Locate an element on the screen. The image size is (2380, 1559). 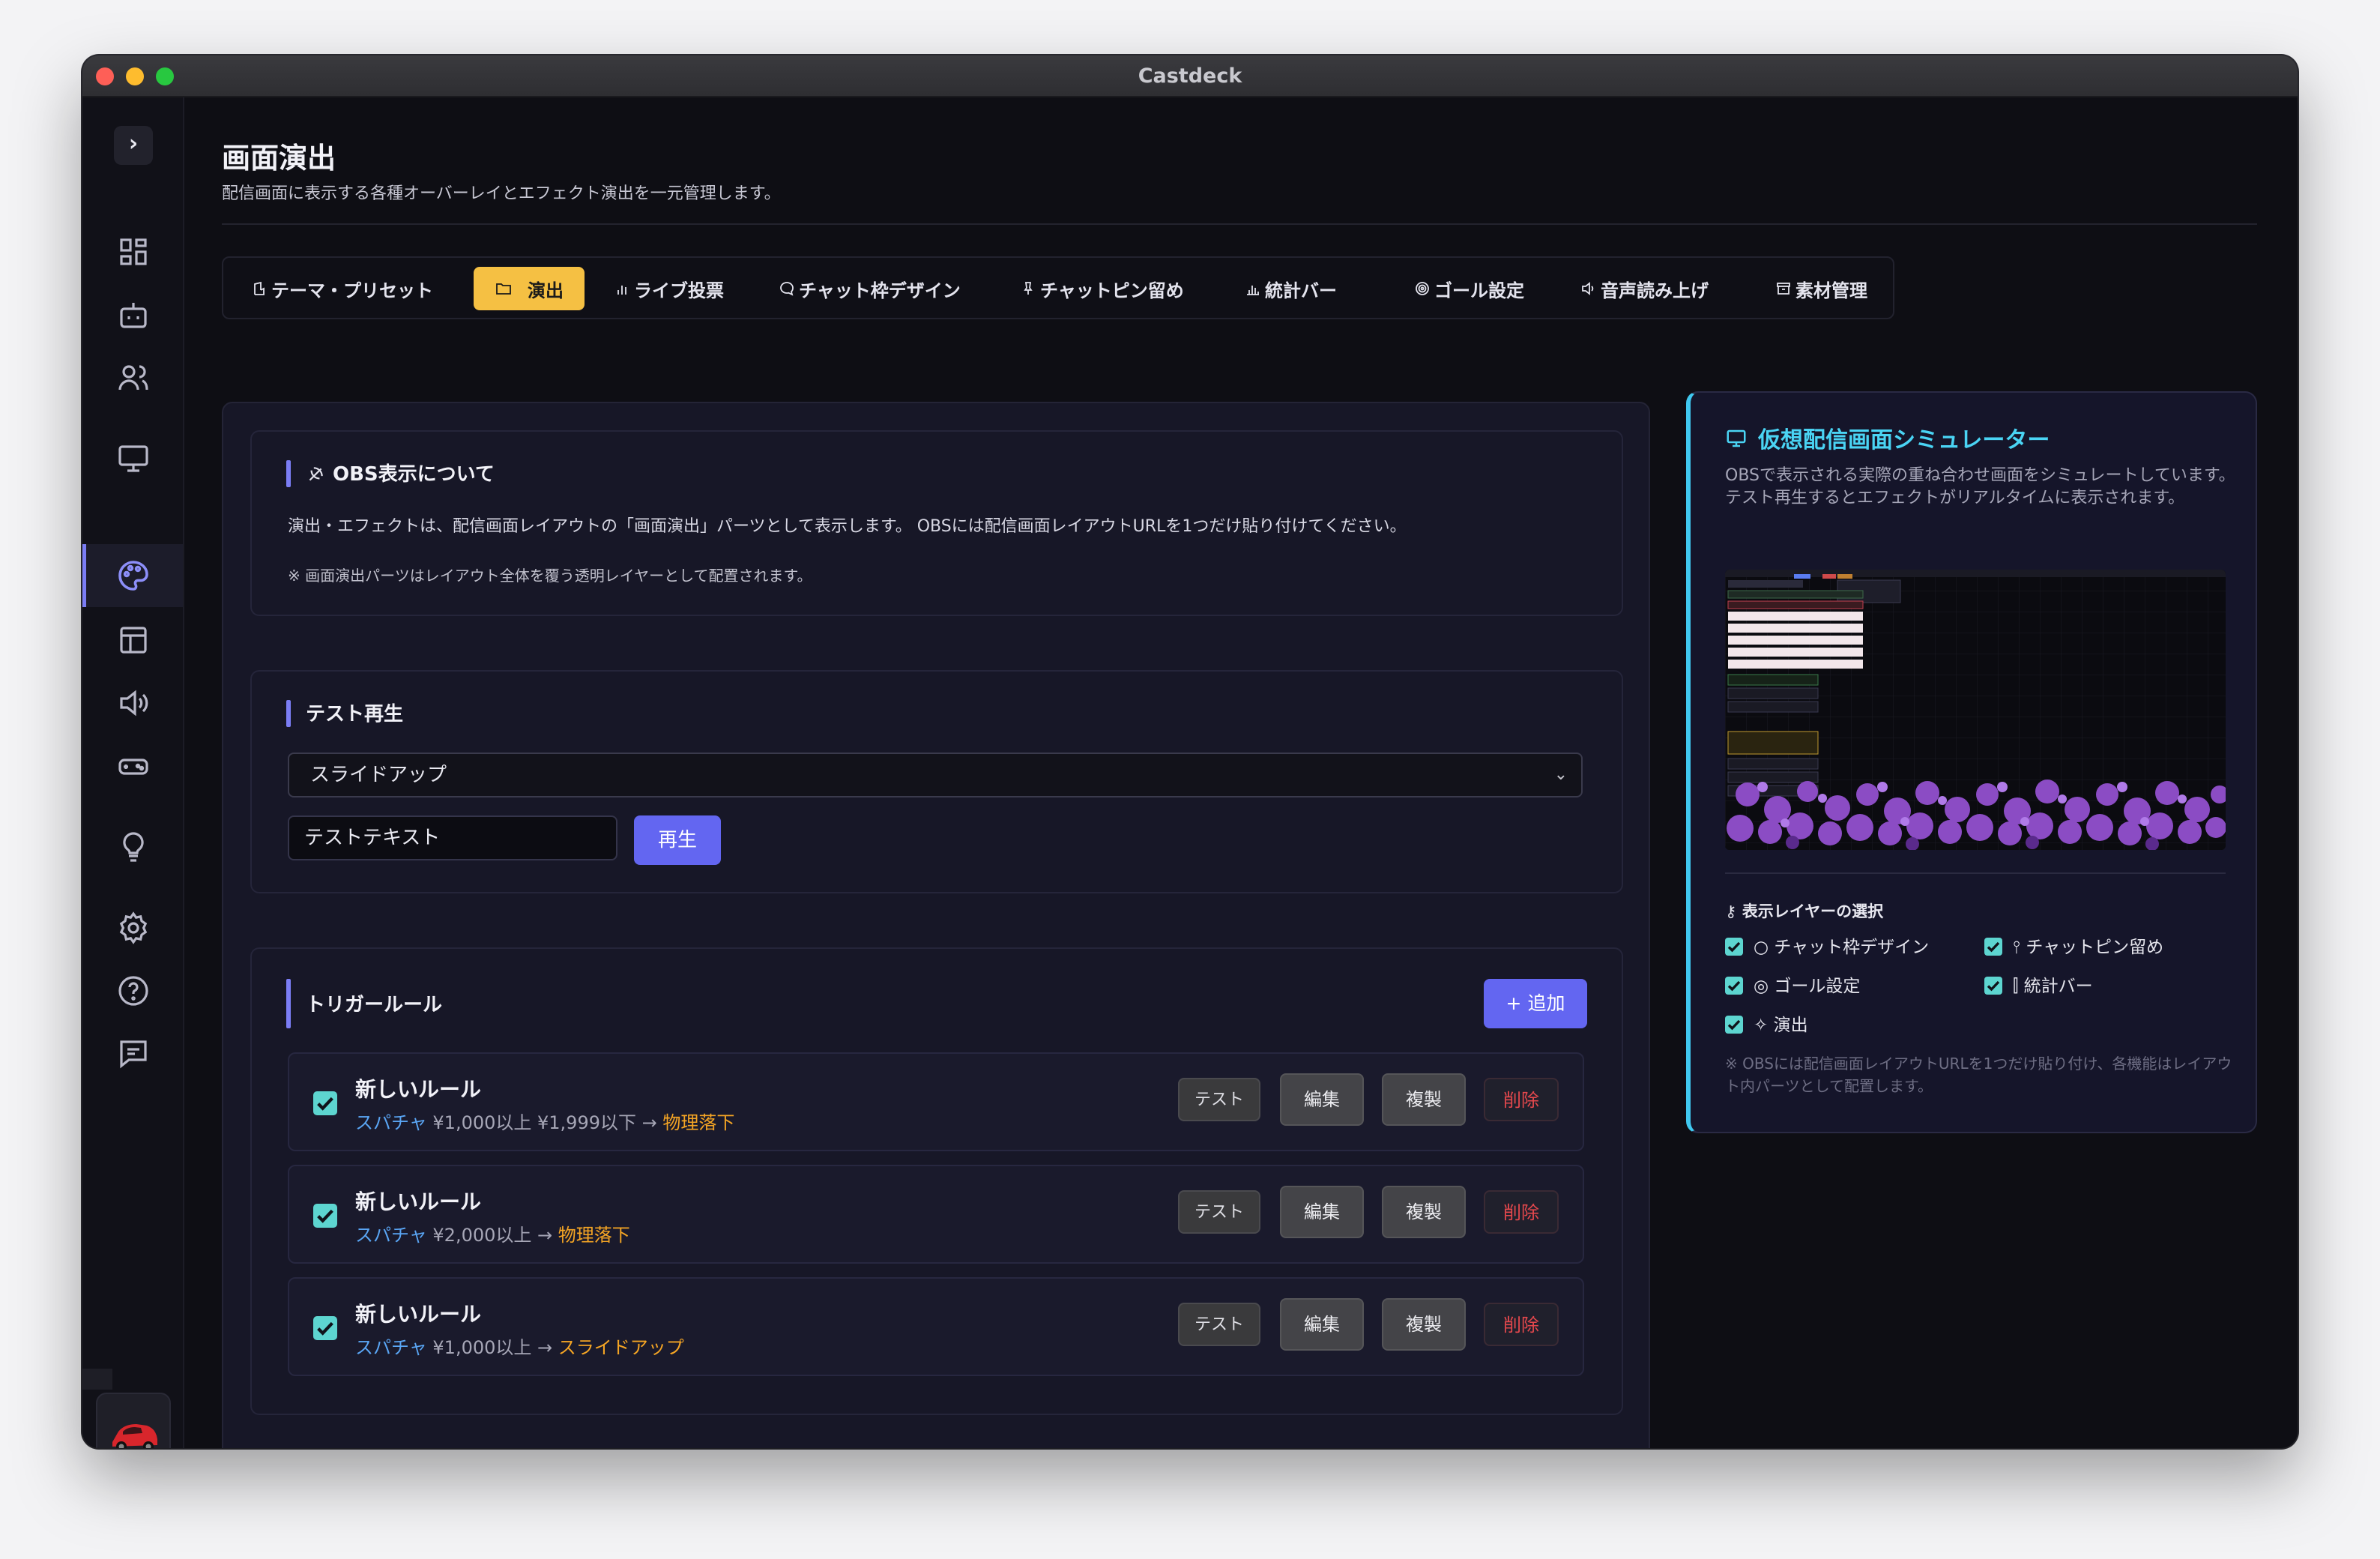
avatar is located at coordinates (133, 1420).